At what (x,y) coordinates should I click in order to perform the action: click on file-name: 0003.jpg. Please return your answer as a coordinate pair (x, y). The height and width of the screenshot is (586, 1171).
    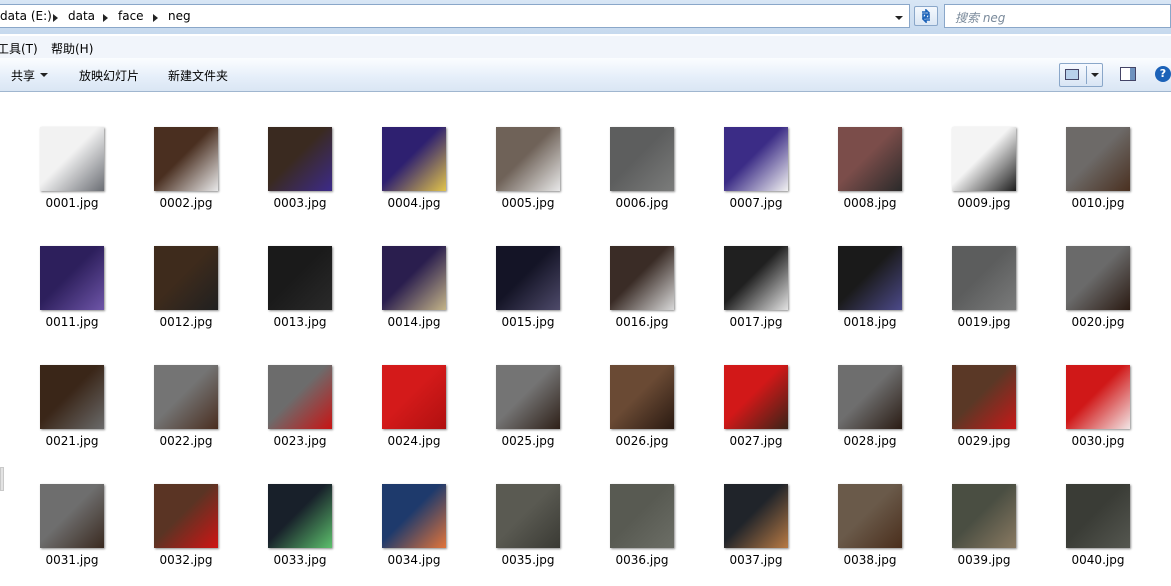
    Looking at the image, I should click on (300, 203).